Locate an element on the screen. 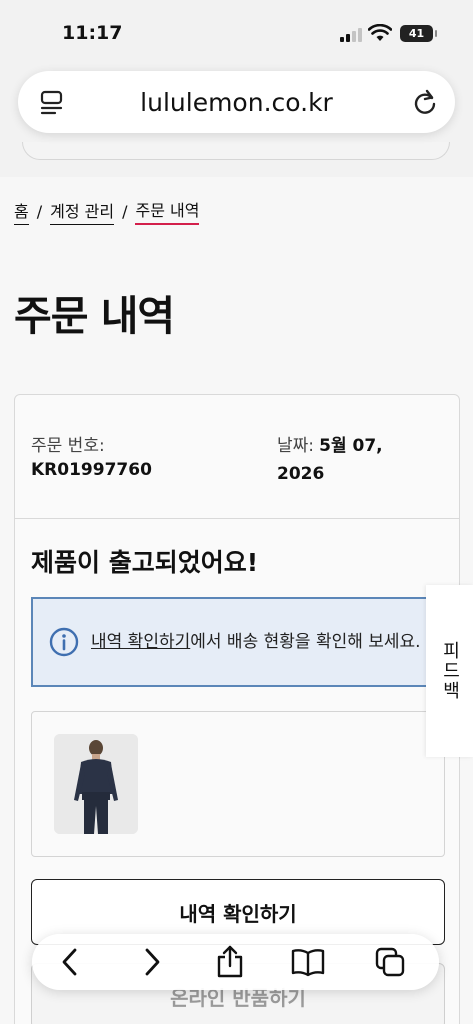  status-bar: 11:17 41 is located at coordinates (236, 31).